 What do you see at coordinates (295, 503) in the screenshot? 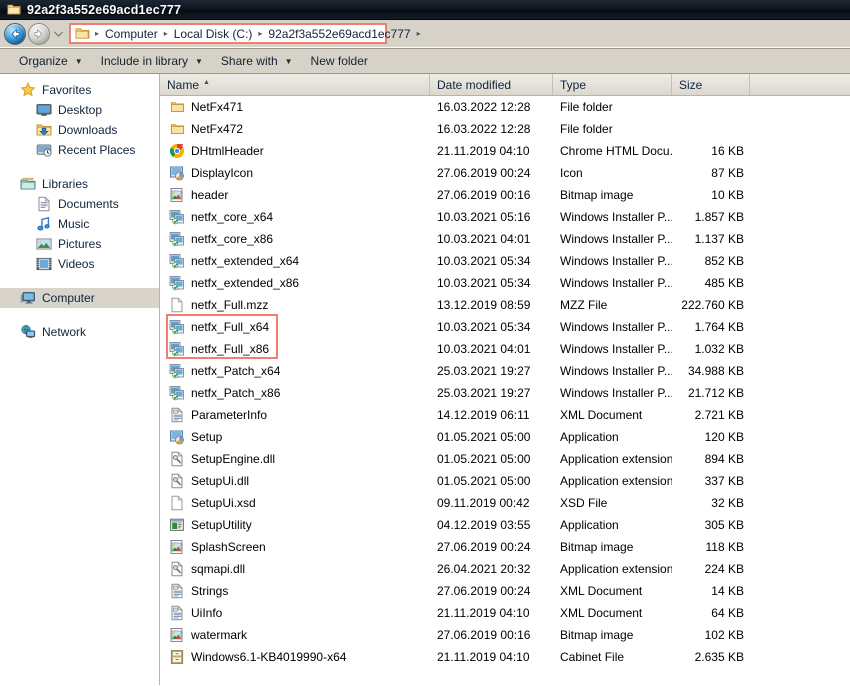
I see `file-name-cell: SetupUi.xsd` at bounding box center [295, 503].